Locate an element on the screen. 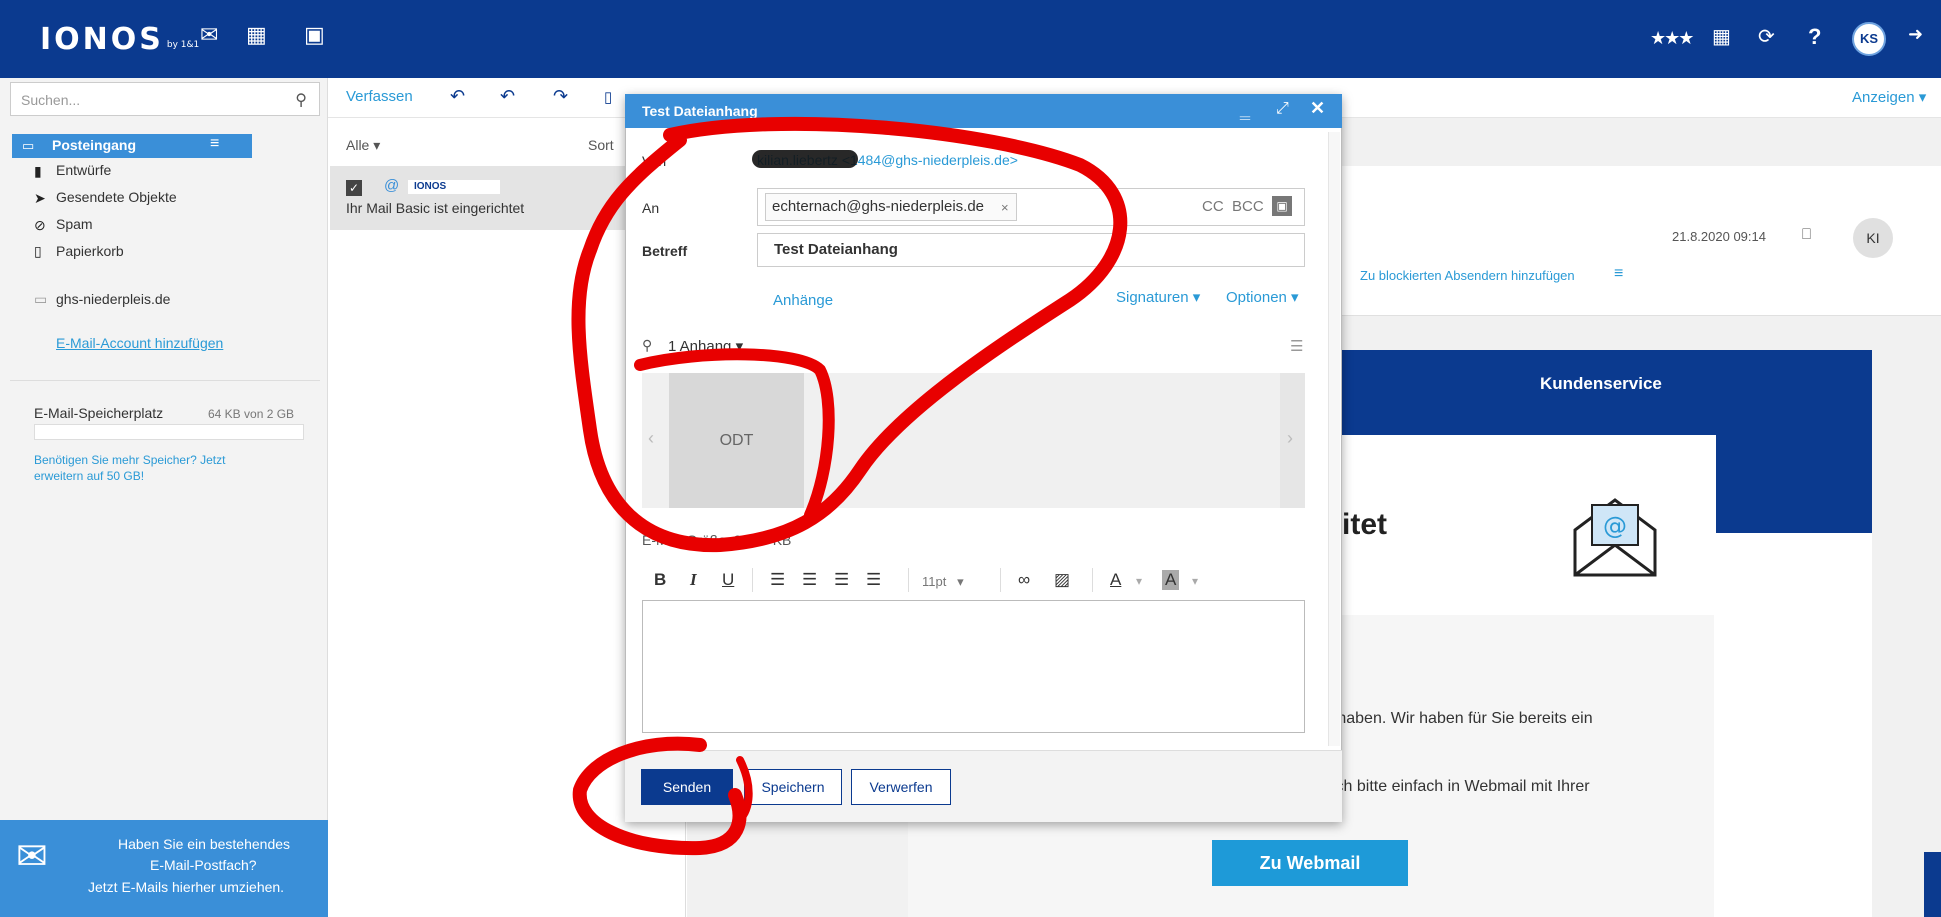 The image size is (1941, 917). message-editor is located at coordinates (973, 666).